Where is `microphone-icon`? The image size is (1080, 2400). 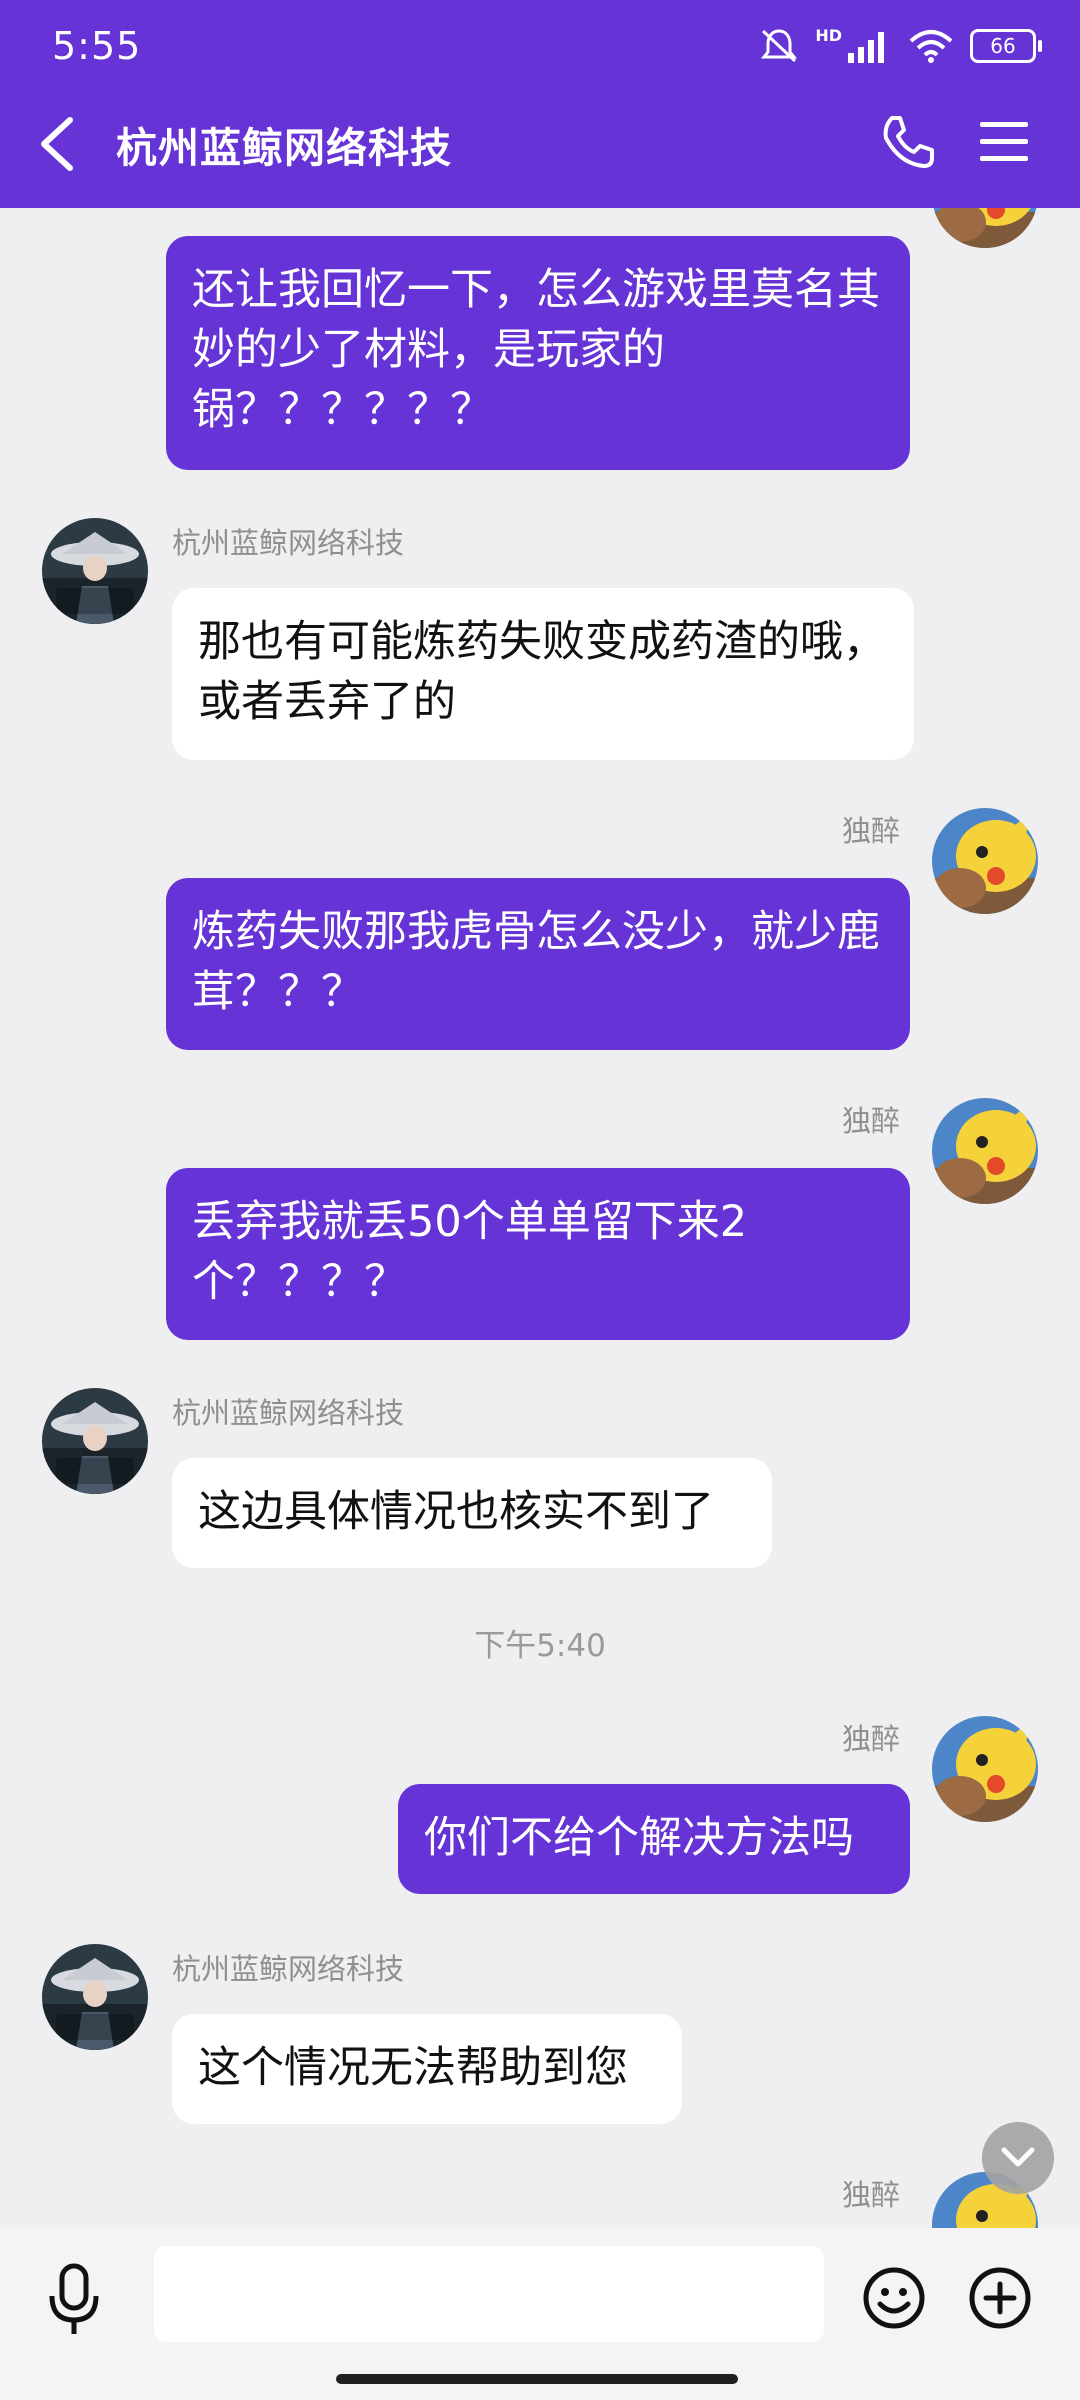 microphone-icon is located at coordinates (74, 2300).